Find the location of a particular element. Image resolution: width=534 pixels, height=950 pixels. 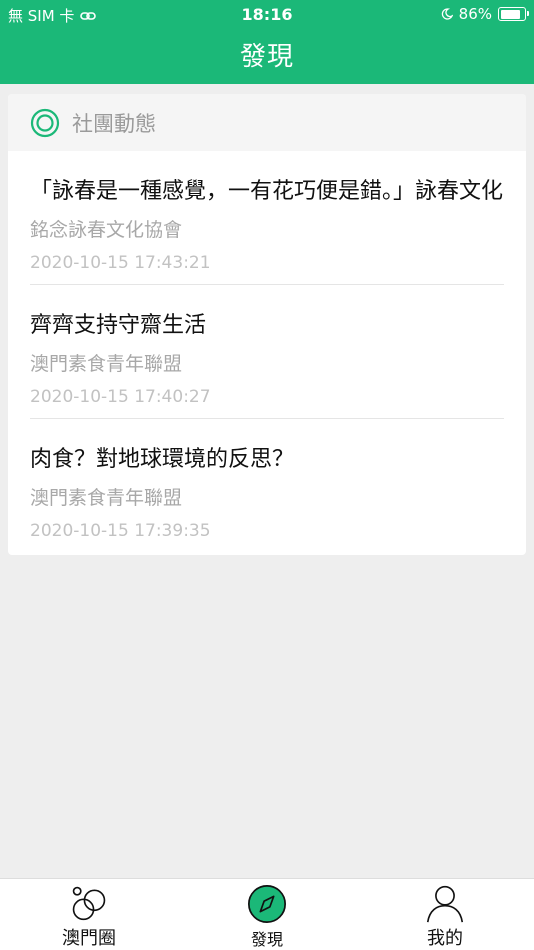

tab-bar: 澳門圈 發現 我的 is located at coordinates (267, 914).